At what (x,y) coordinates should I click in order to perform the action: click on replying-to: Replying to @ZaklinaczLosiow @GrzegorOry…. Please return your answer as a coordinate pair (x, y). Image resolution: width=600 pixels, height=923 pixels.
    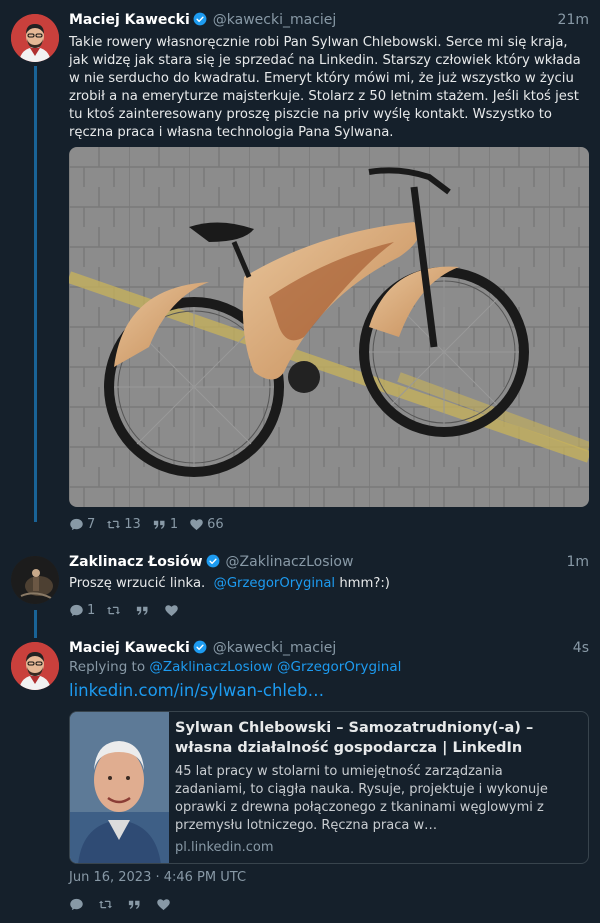
    Looking at the image, I should click on (329, 667).